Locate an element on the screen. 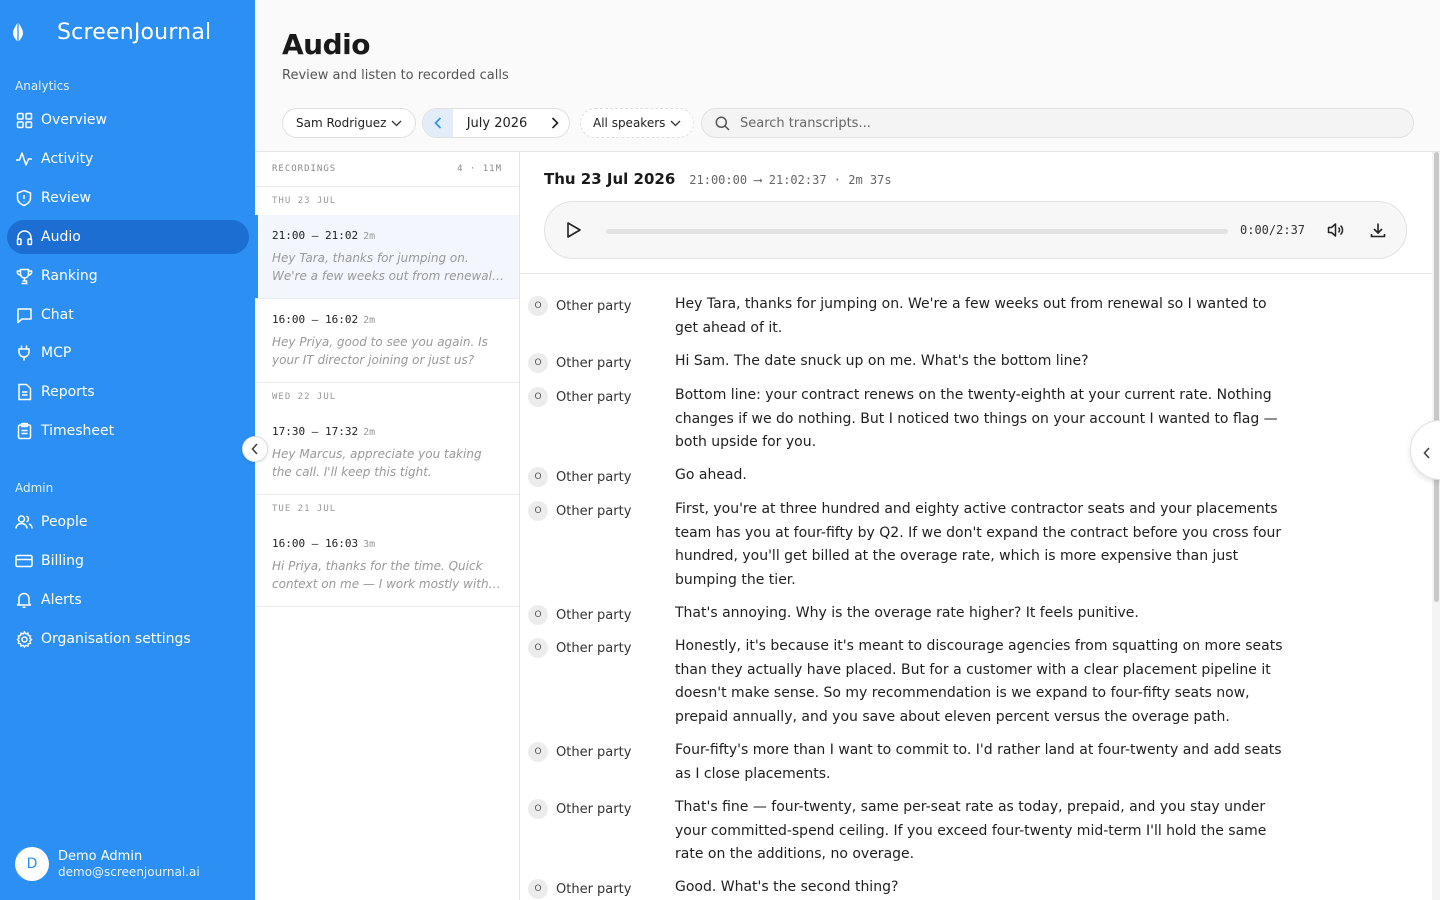 The width and height of the screenshot is (1440, 900). nav-item-ranking: Ranking is located at coordinates (128, 276).